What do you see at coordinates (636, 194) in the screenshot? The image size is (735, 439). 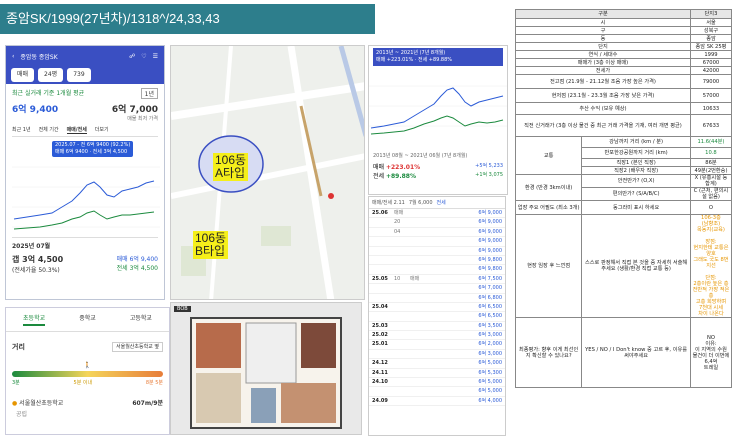 I see `table-cell: 편의만가? (S/A/B/C)` at bounding box center [636, 194].